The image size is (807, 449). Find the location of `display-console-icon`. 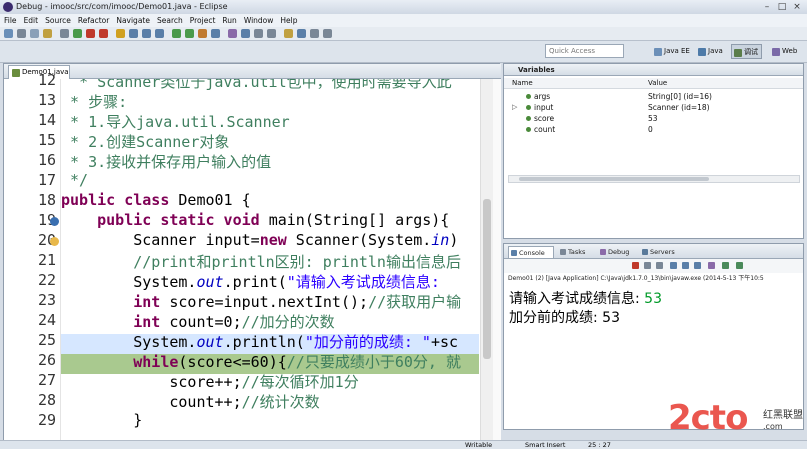

display-console-icon is located at coordinates (725, 265).